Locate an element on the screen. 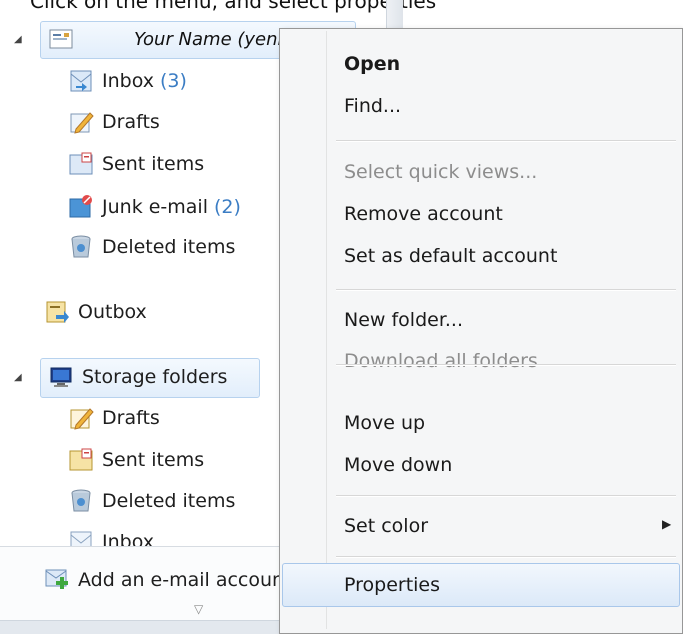 The width and height of the screenshot is (683, 634). folder-sent-items: Sent items is located at coordinates (136, 164).